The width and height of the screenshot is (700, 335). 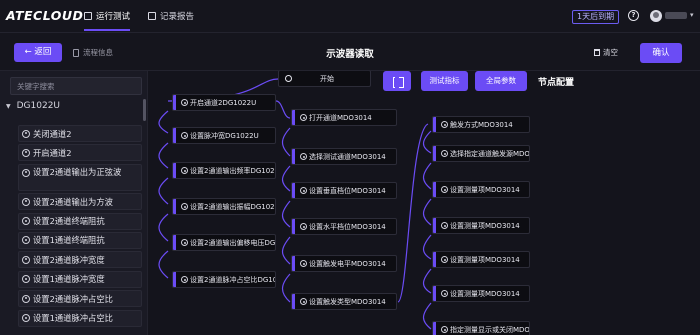 What do you see at coordinates (347, 263) in the screenshot?
I see `flow-node-label: 设置触发电平MDO3014` at bounding box center [347, 263].